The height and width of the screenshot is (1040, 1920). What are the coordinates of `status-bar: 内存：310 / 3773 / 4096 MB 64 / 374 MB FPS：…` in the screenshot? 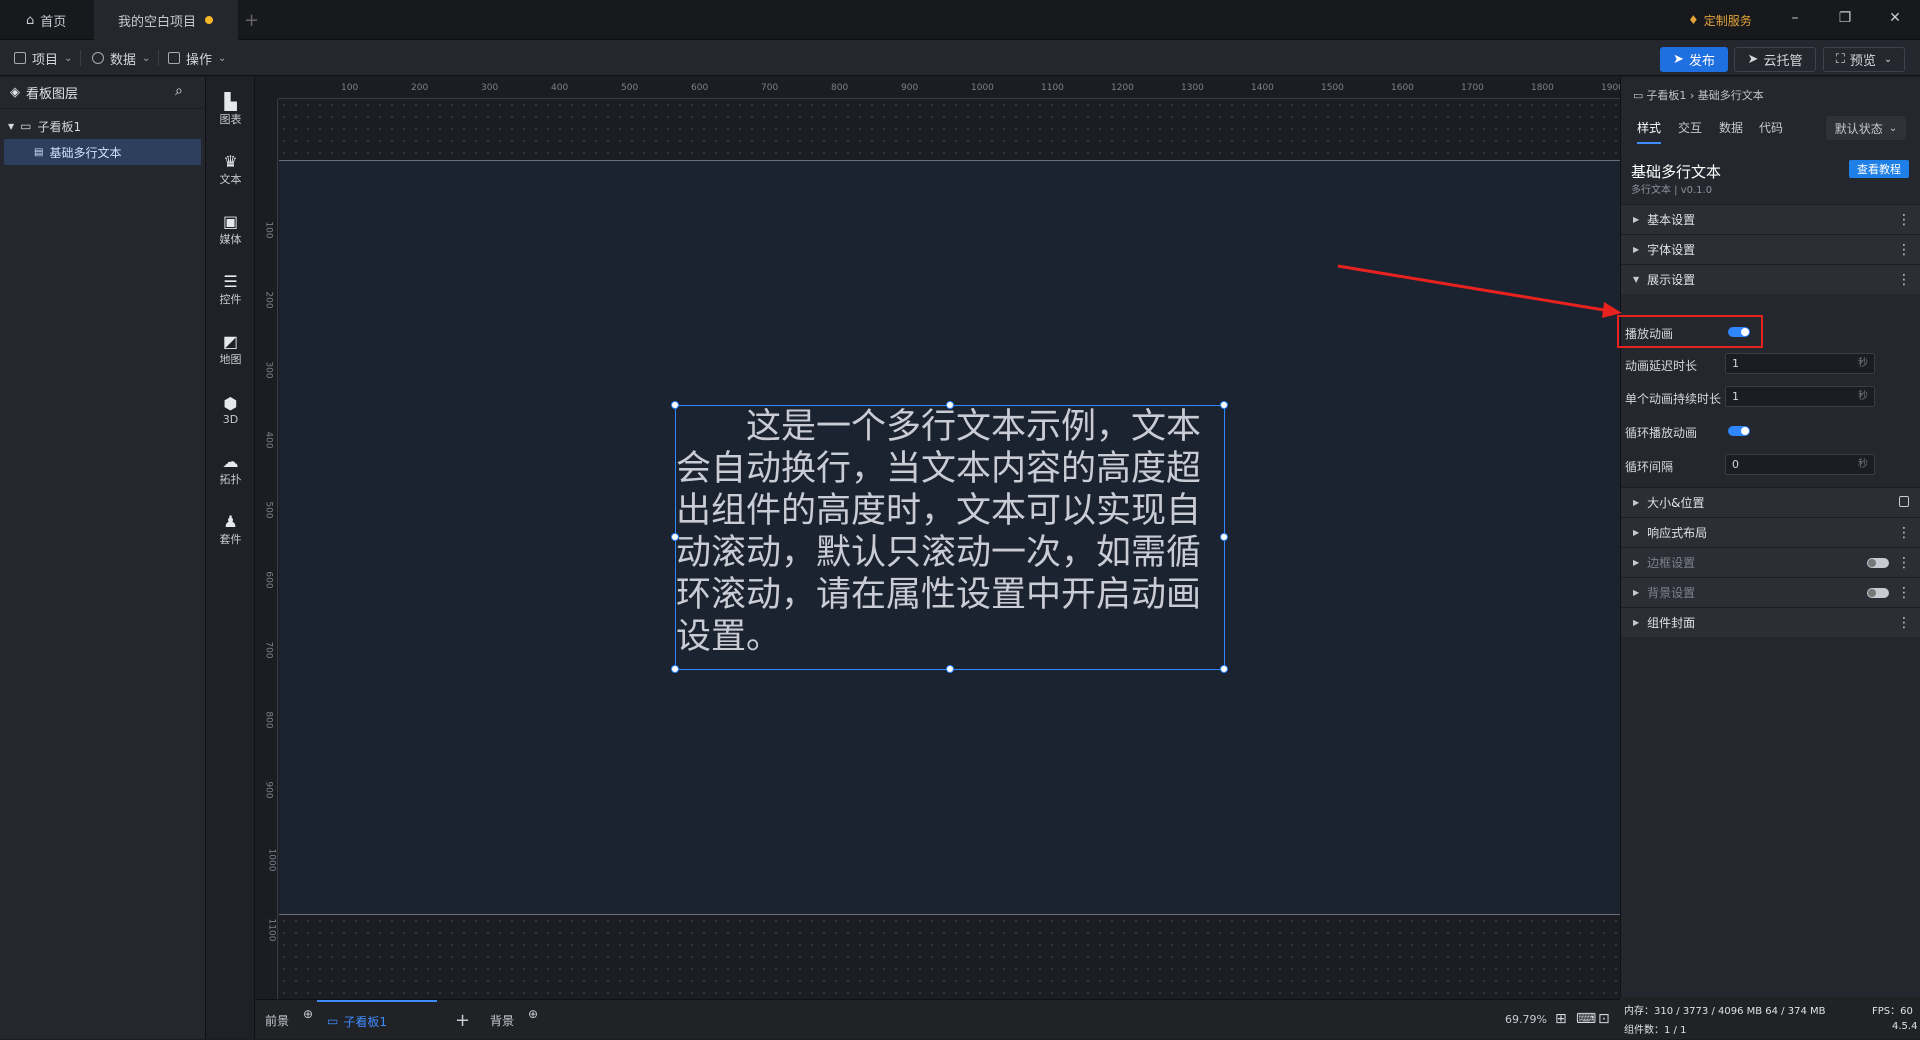 It's located at (1770, 1018).